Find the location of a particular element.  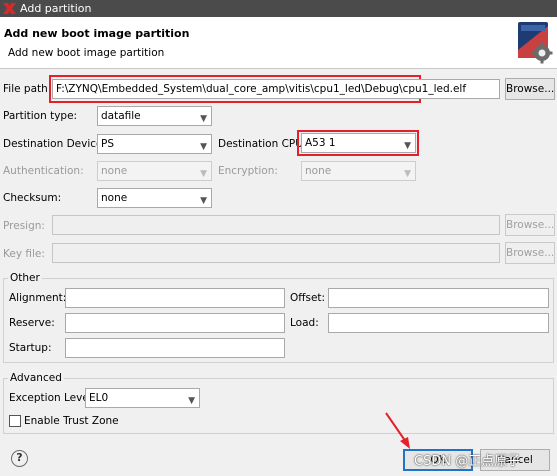

exception-level-label: Exception Level is located at coordinates (50, 398).